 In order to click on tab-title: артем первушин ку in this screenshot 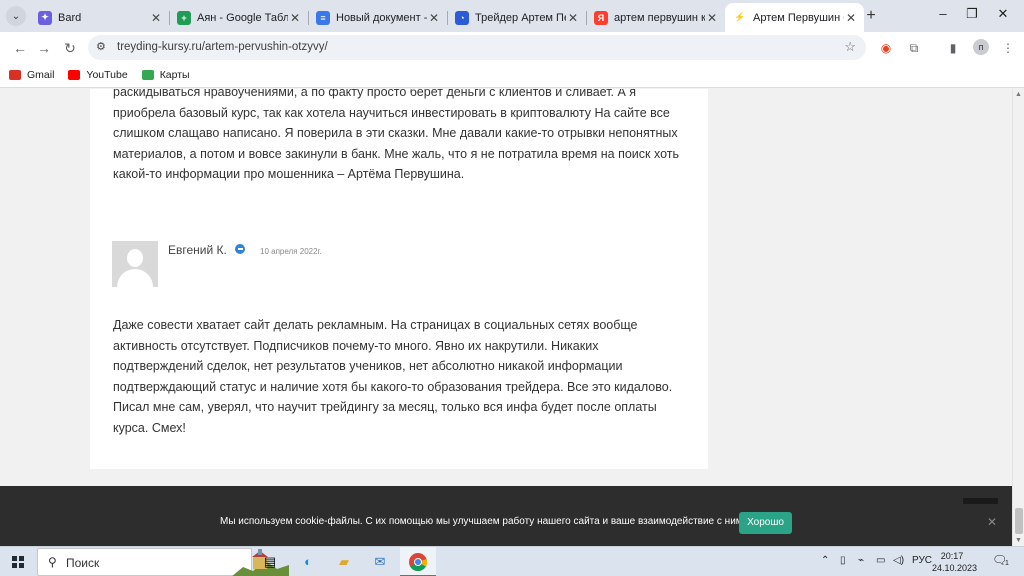, I will do `click(659, 17)`.